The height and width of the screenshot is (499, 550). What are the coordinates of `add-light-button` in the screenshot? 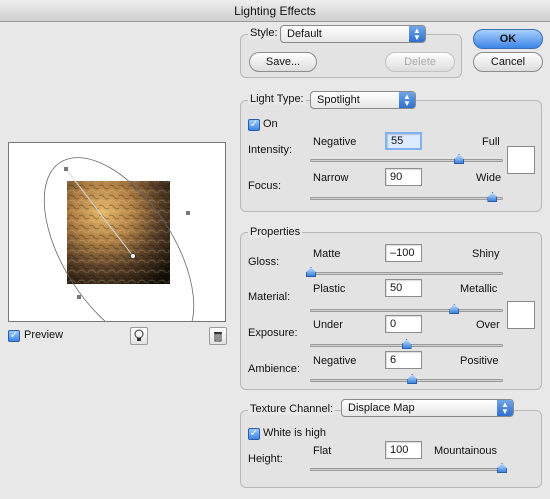 It's located at (139, 336).